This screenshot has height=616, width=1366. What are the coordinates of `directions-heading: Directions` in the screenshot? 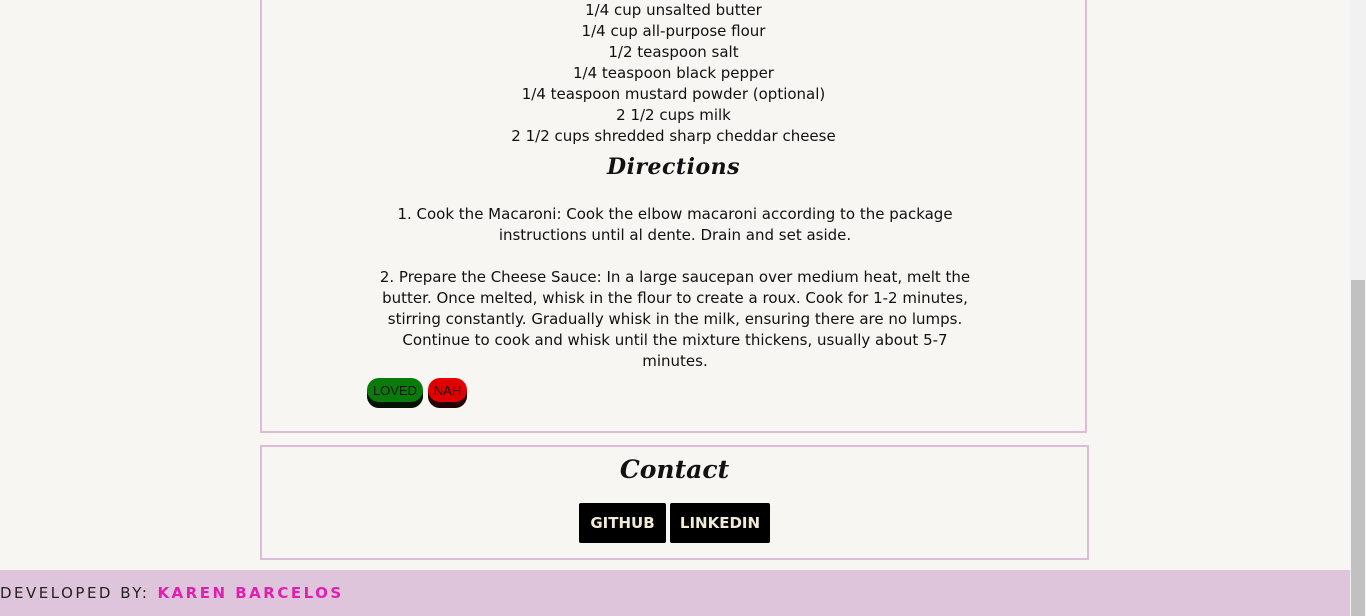 It's located at (673, 167).